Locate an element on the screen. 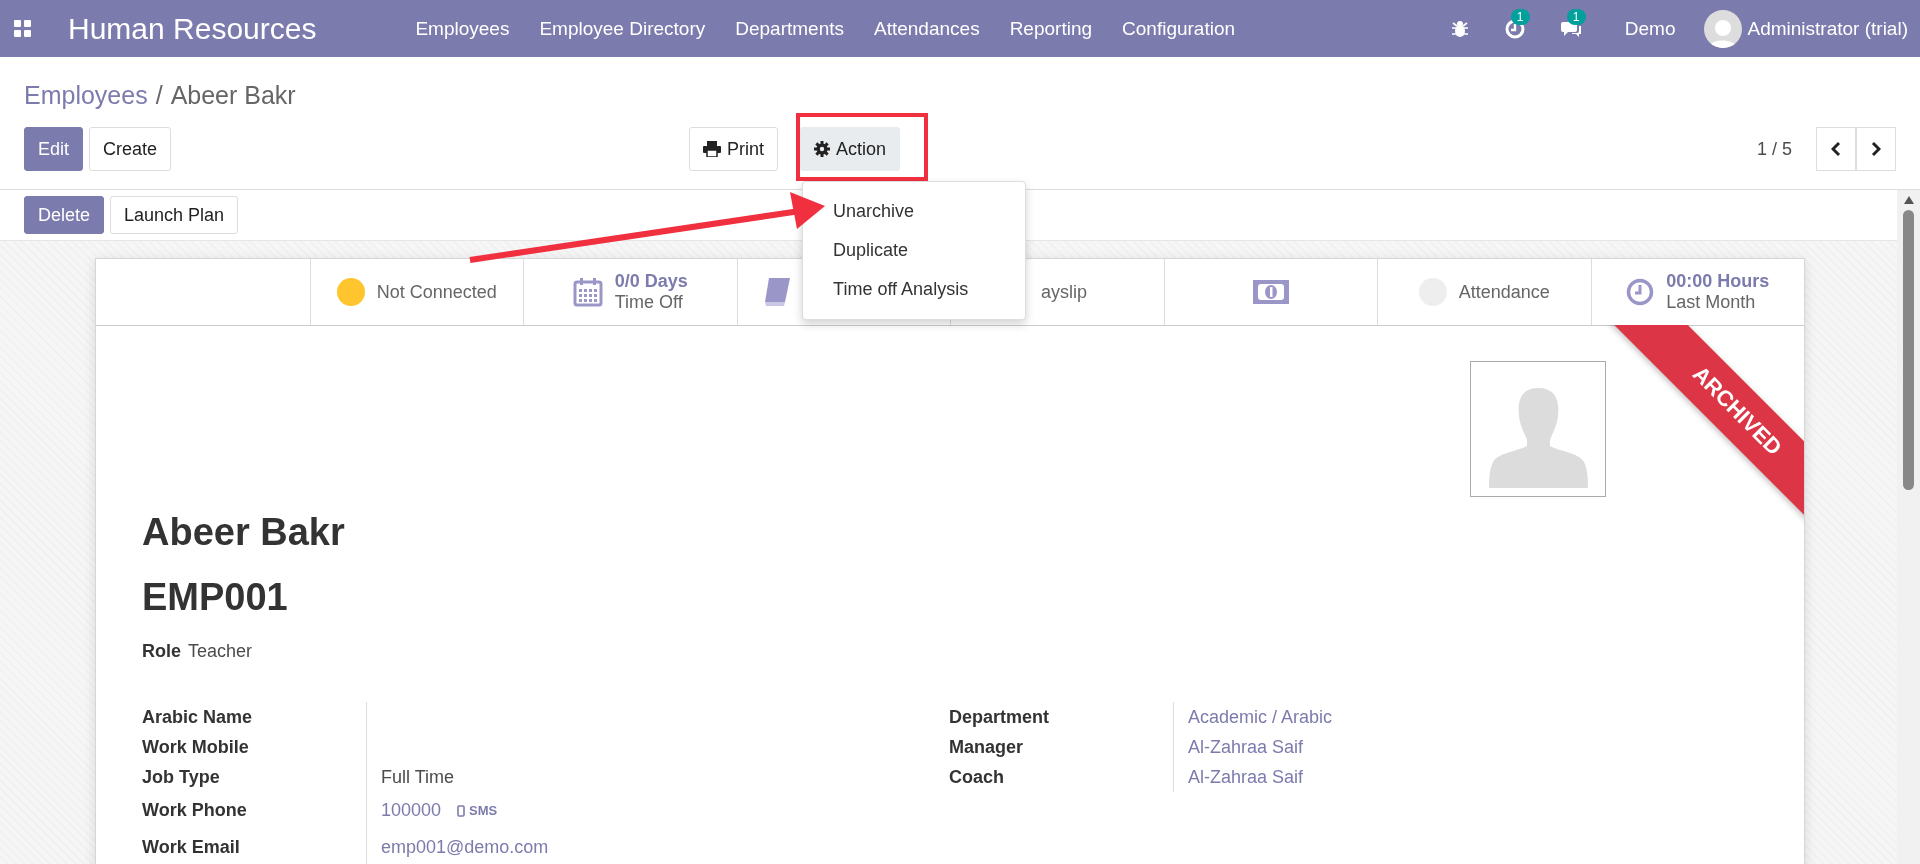 The height and width of the screenshot is (864, 1920). stat-label: Attendance is located at coordinates (1504, 292).